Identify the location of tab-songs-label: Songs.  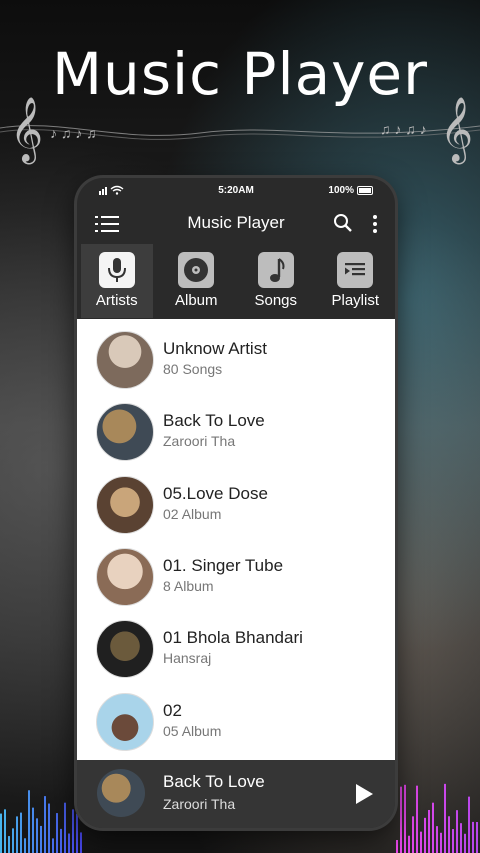
(276, 300).